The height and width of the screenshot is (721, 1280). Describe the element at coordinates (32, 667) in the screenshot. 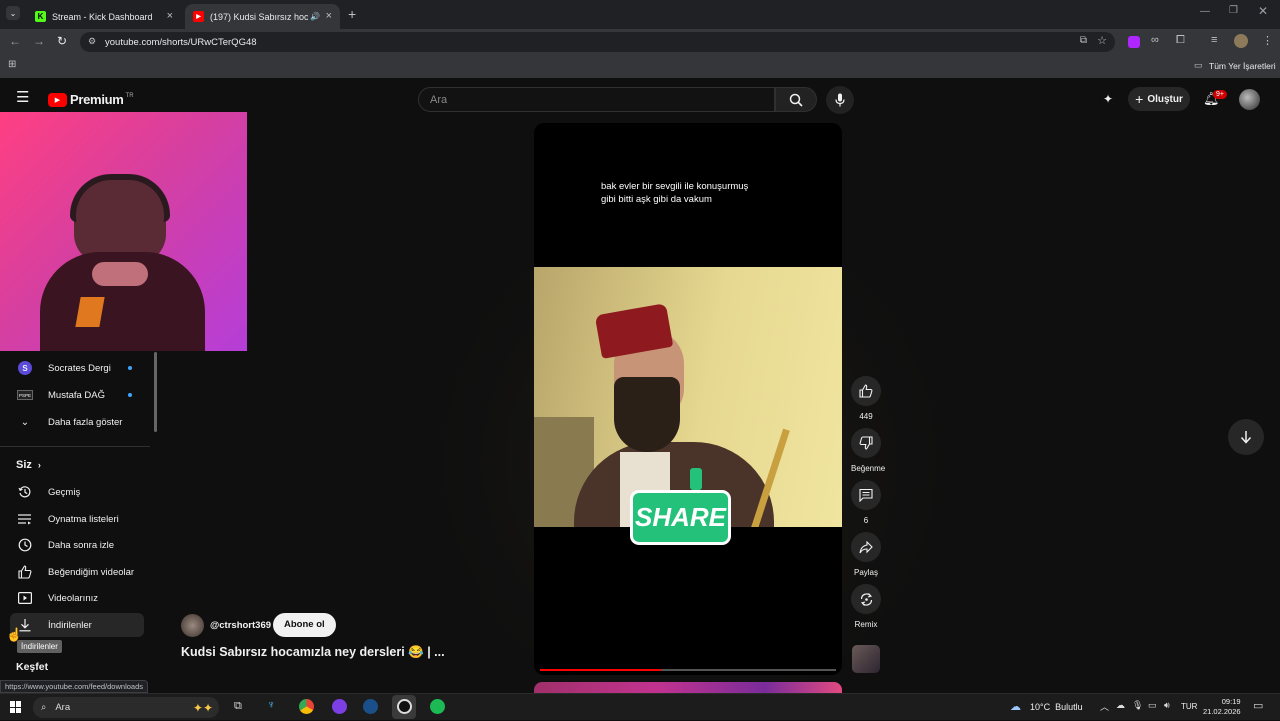

I see `sidebar-explore-heading: Keşfet` at that location.